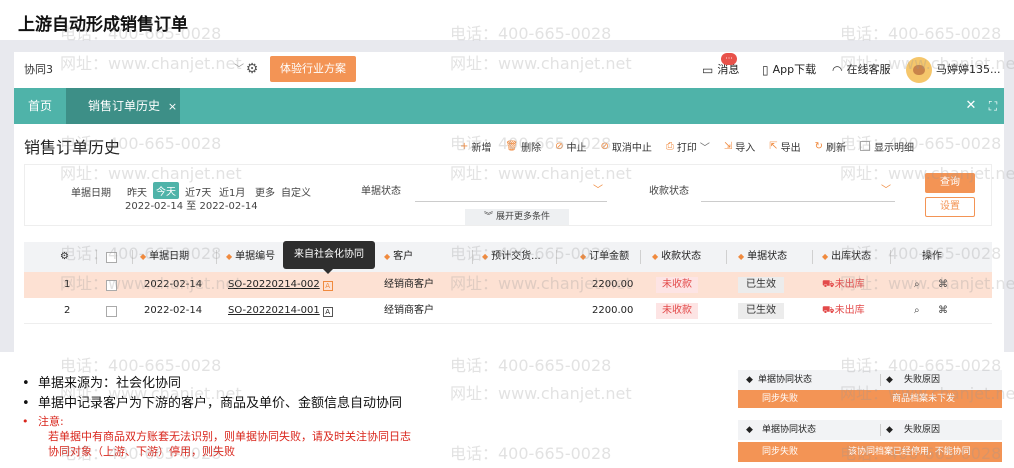 The image size is (1014, 468). What do you see at coordinates (798, 201) in the screenshot?
I see `receipt-status-select` at bounding box center [798, 201].